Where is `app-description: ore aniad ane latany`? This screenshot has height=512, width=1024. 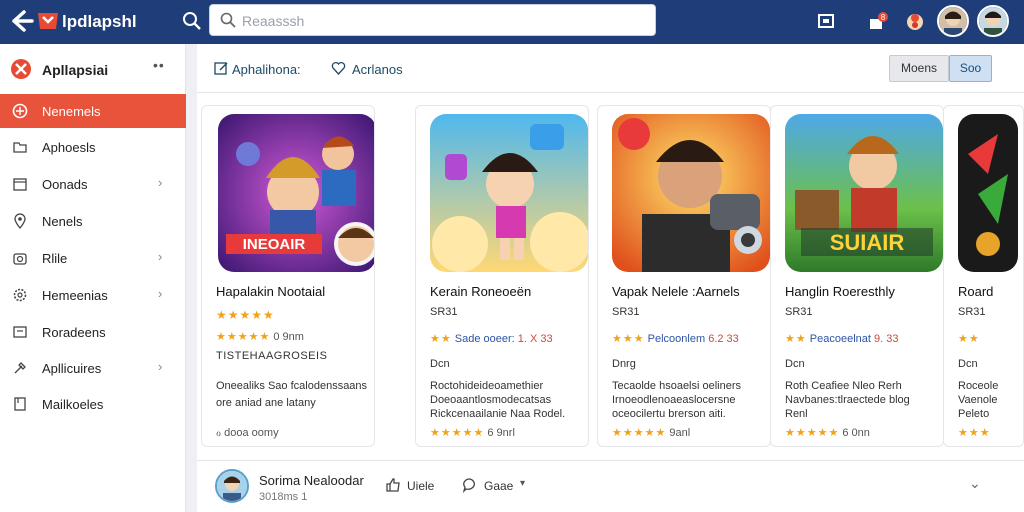 app-description: ore aniad ane latany is located at coordinates (266, 403).